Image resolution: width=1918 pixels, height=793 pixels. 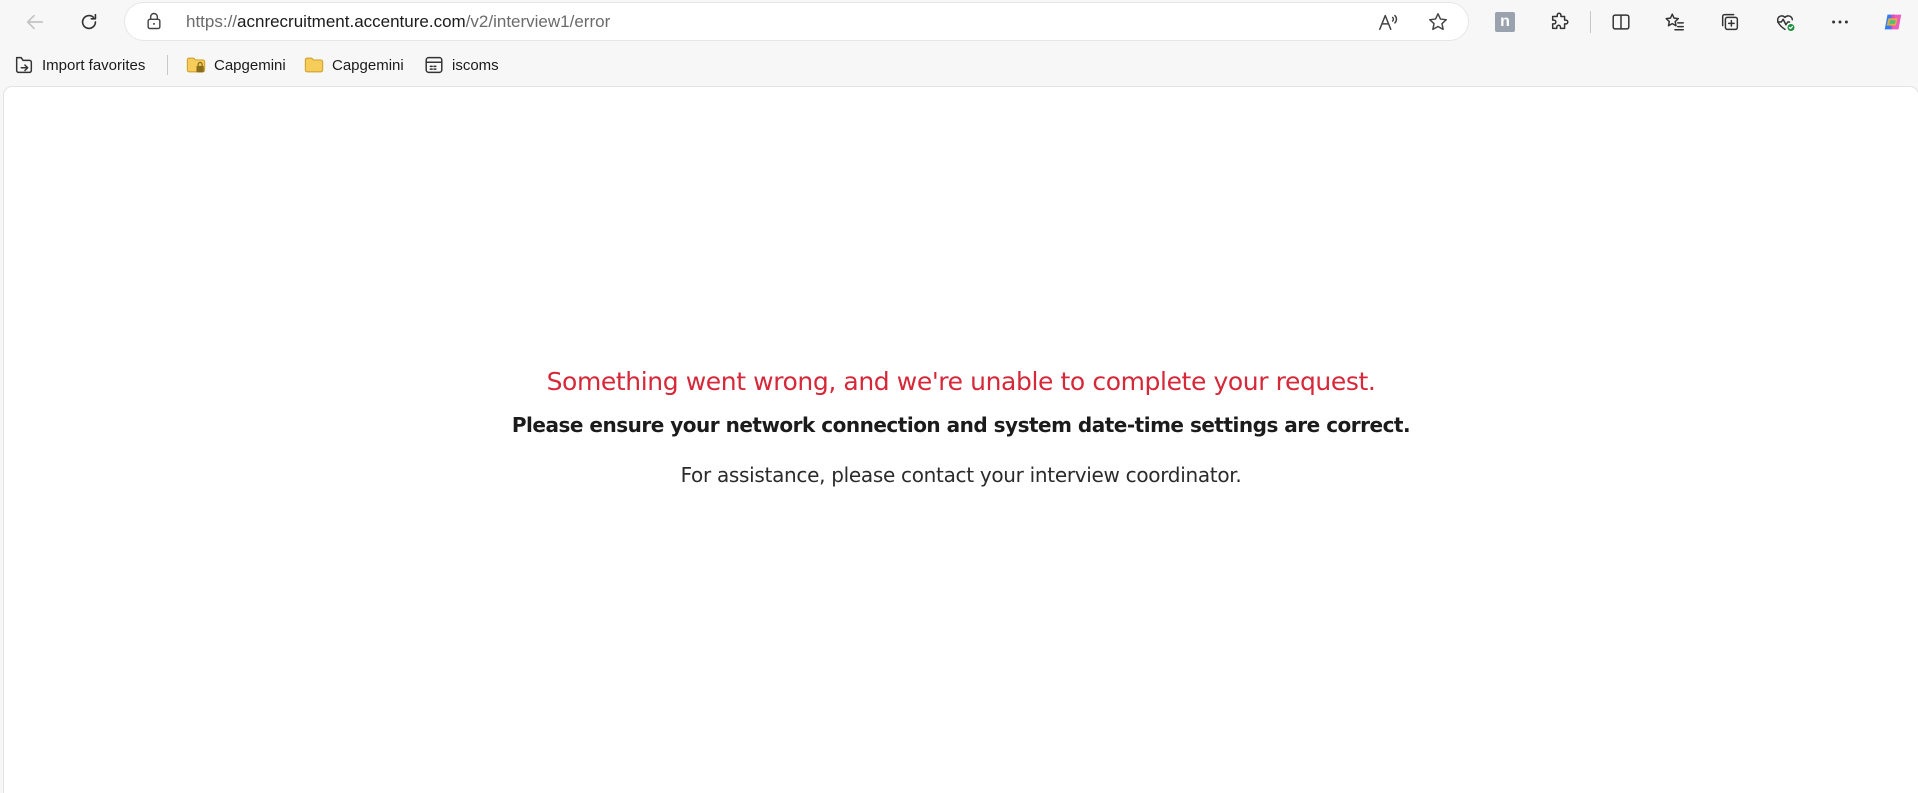 I want to click on lock-icon, so click(x=154, y=21).